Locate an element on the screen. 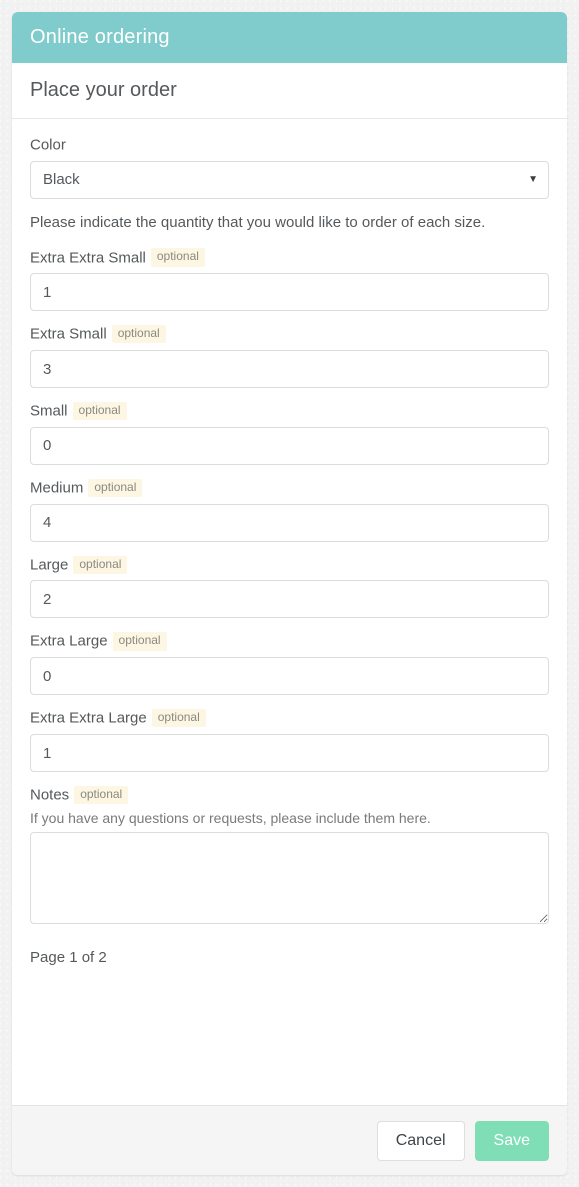 This screenshot has width=579, height=1187. quantity-input-extra-extra-small is located at coordinates (289, 292).